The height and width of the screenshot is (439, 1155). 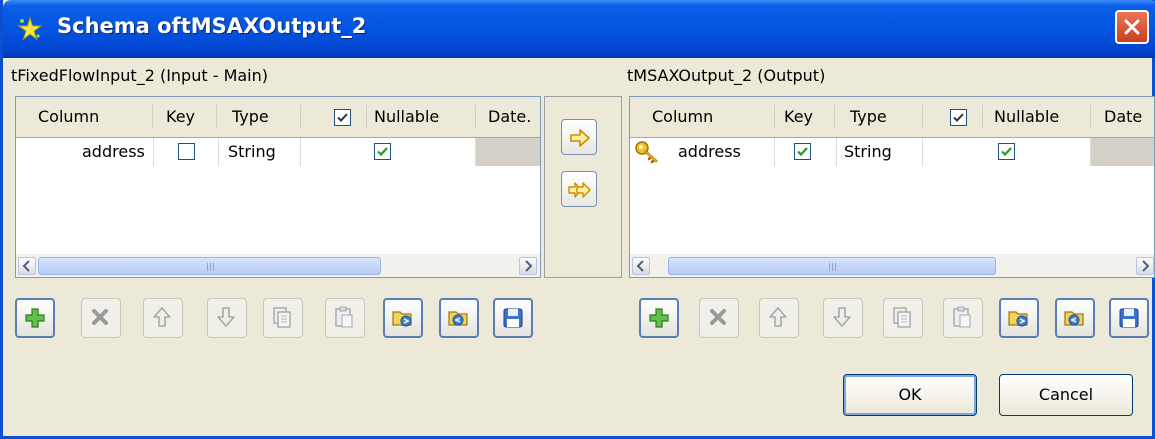 I want to click on close-button, so click(x=1132, y=27).